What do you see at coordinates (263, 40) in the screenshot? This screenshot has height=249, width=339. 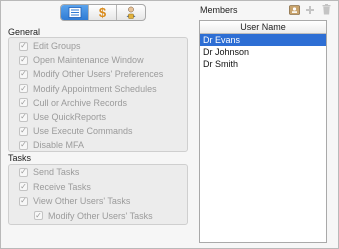 I see `member-row: Dr Evans` at bounding box center [263, 40].